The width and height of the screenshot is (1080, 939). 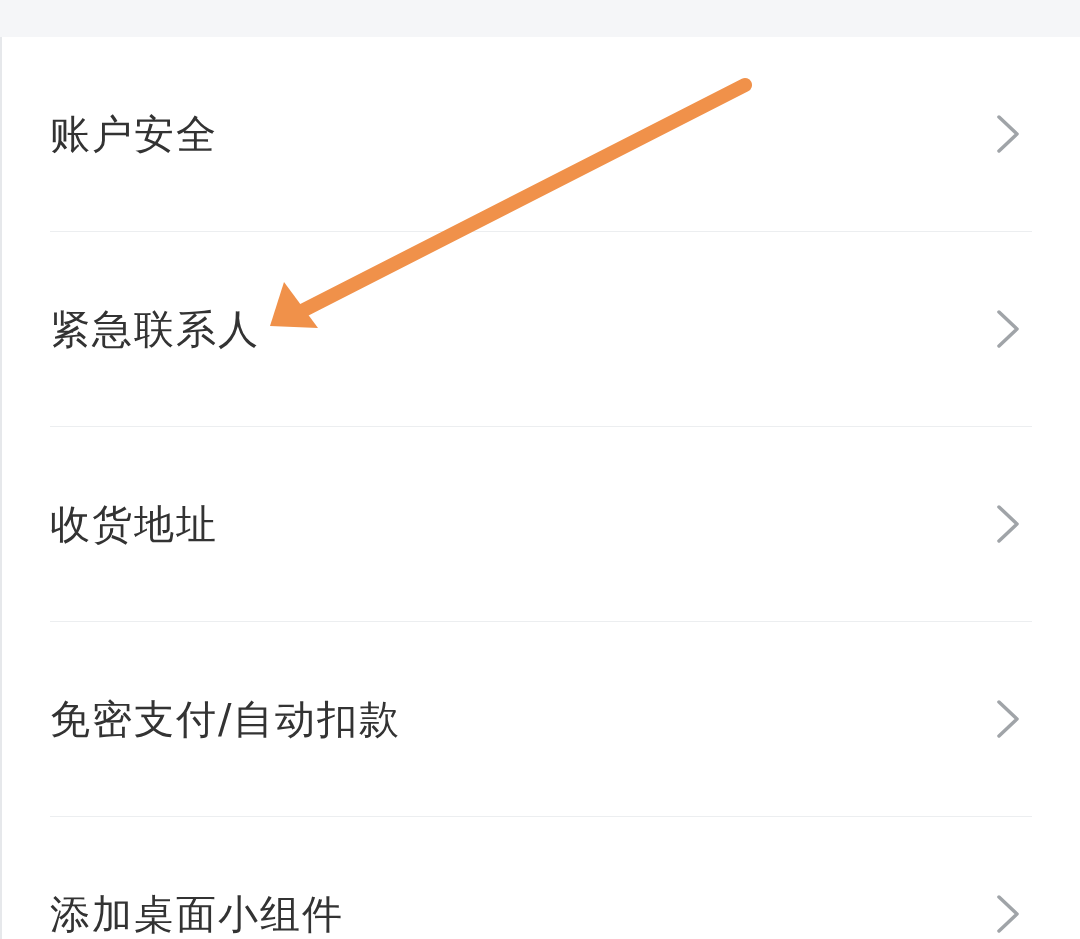 I want to click on settings-item-label: 收货地址, so click(x=134, y=524).